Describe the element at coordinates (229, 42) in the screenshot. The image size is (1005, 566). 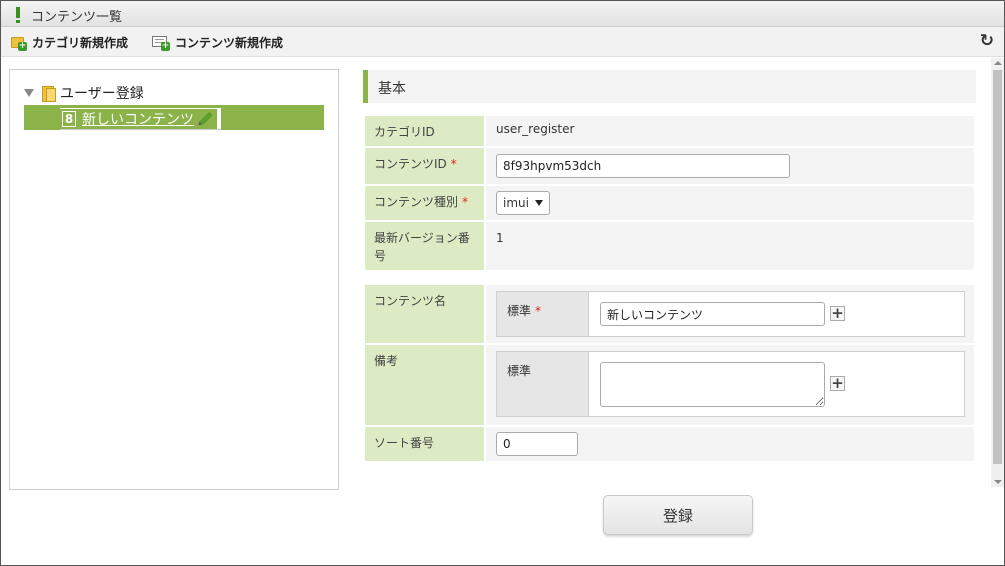
I see `new-content-label: コンテンツ新規作成` at that location.